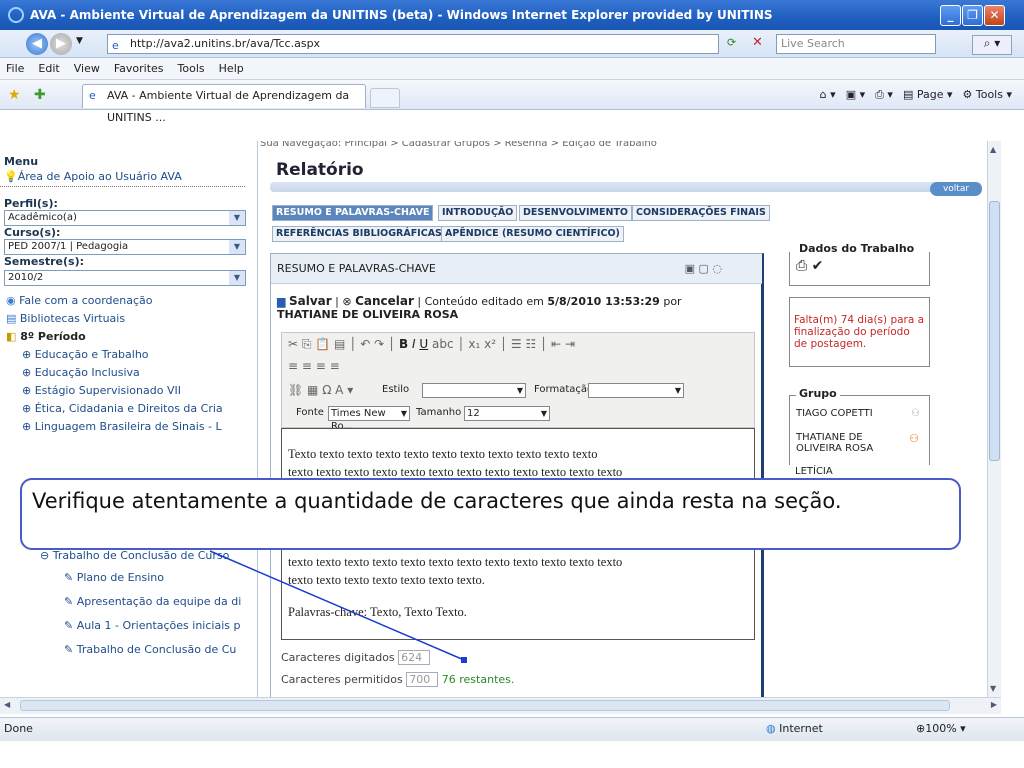  Describe the element at coordinates (794, 728) in the screenshot. I see `zone-indicator: ◍ Internet` at that location.